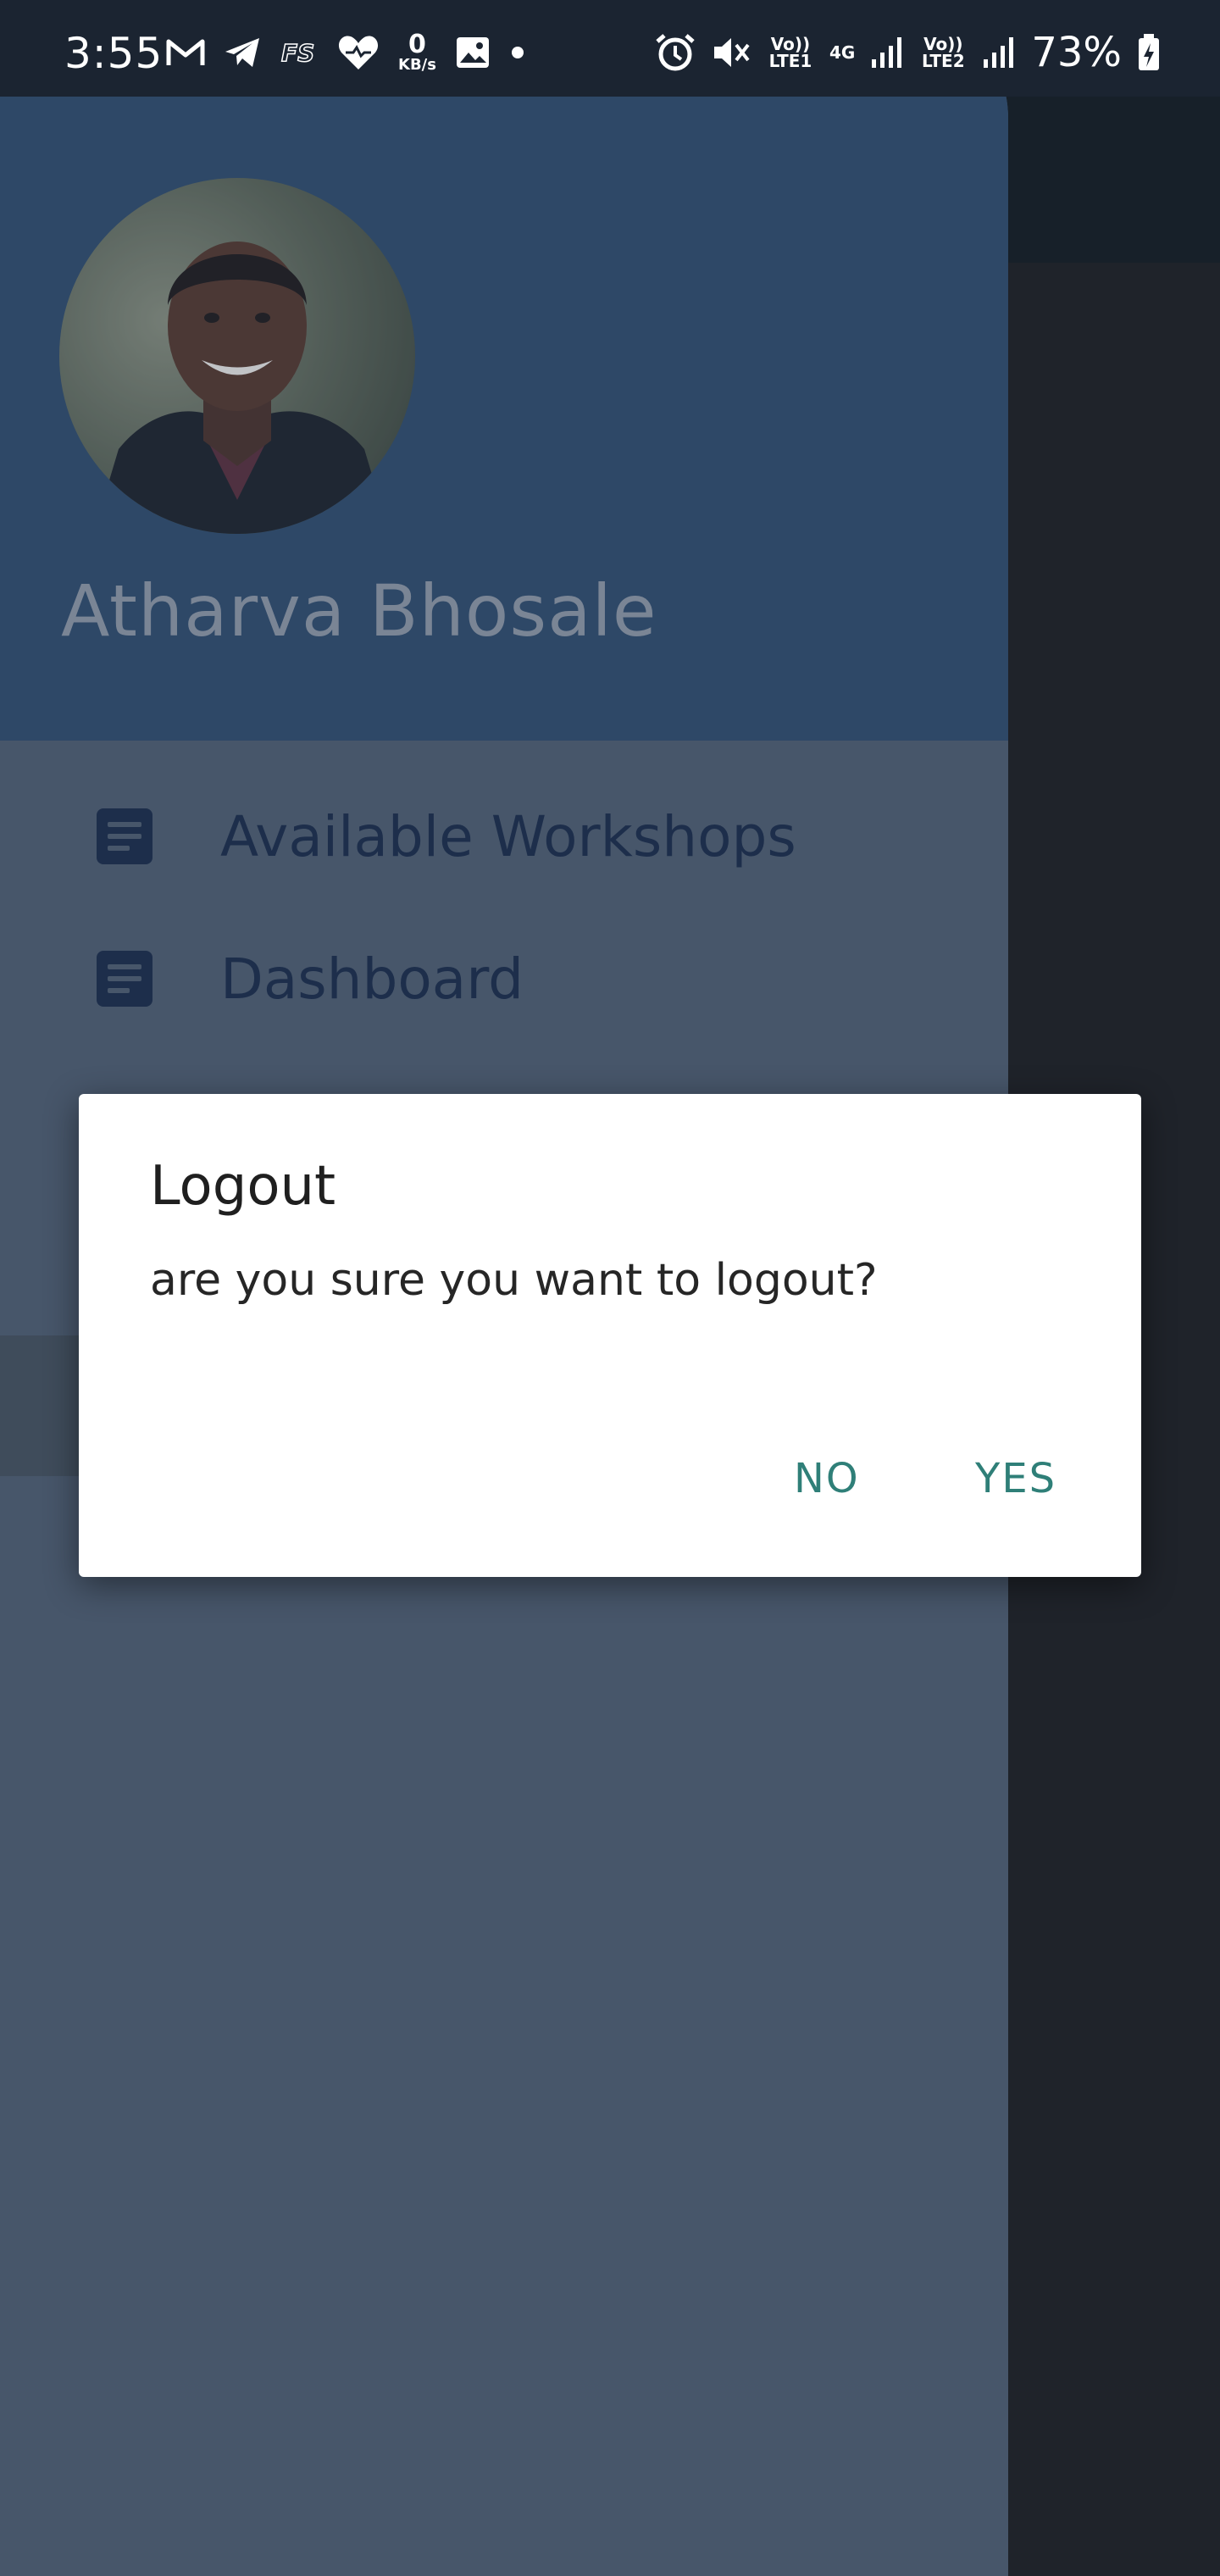 This screenshot has width=1220, height=2576. What do you see at coordinates (842, 52) in the screenshot?
I see `network-type: 4G` at bounding box center [842, 52].